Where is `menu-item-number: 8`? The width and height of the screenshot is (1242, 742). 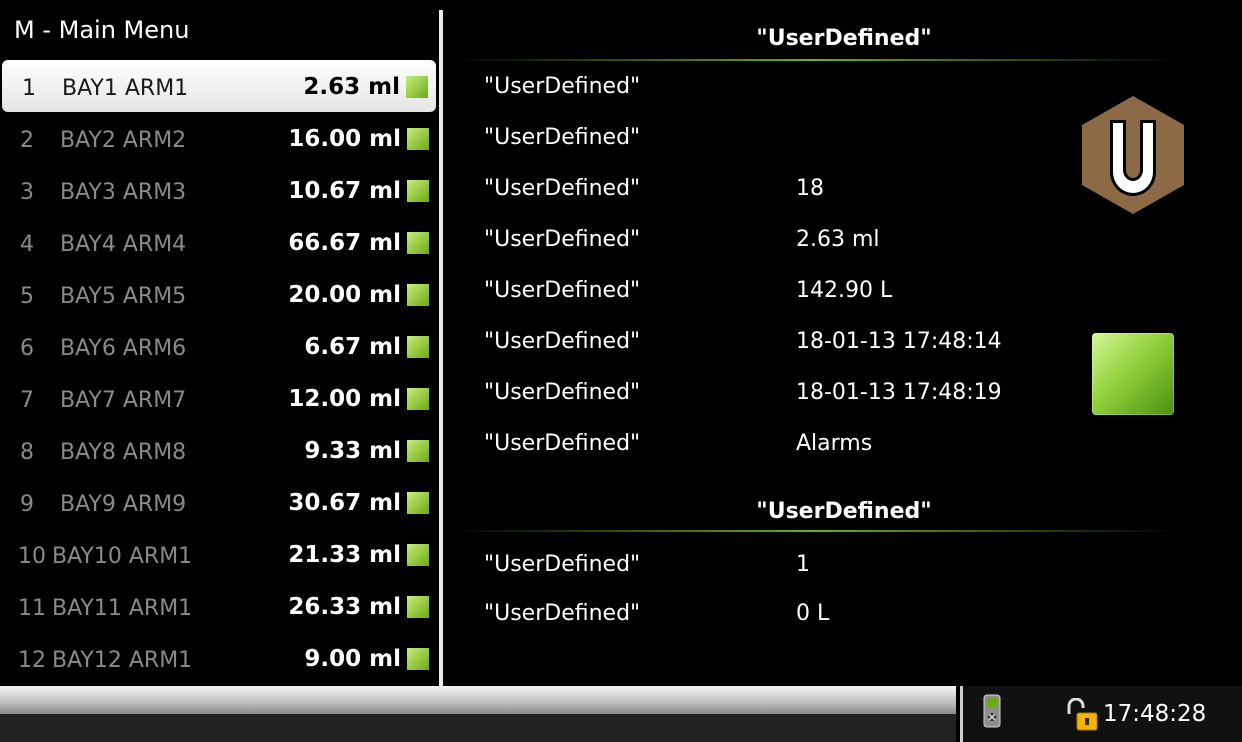
menu-item-number: 8 is located at coordinates (27, 452).